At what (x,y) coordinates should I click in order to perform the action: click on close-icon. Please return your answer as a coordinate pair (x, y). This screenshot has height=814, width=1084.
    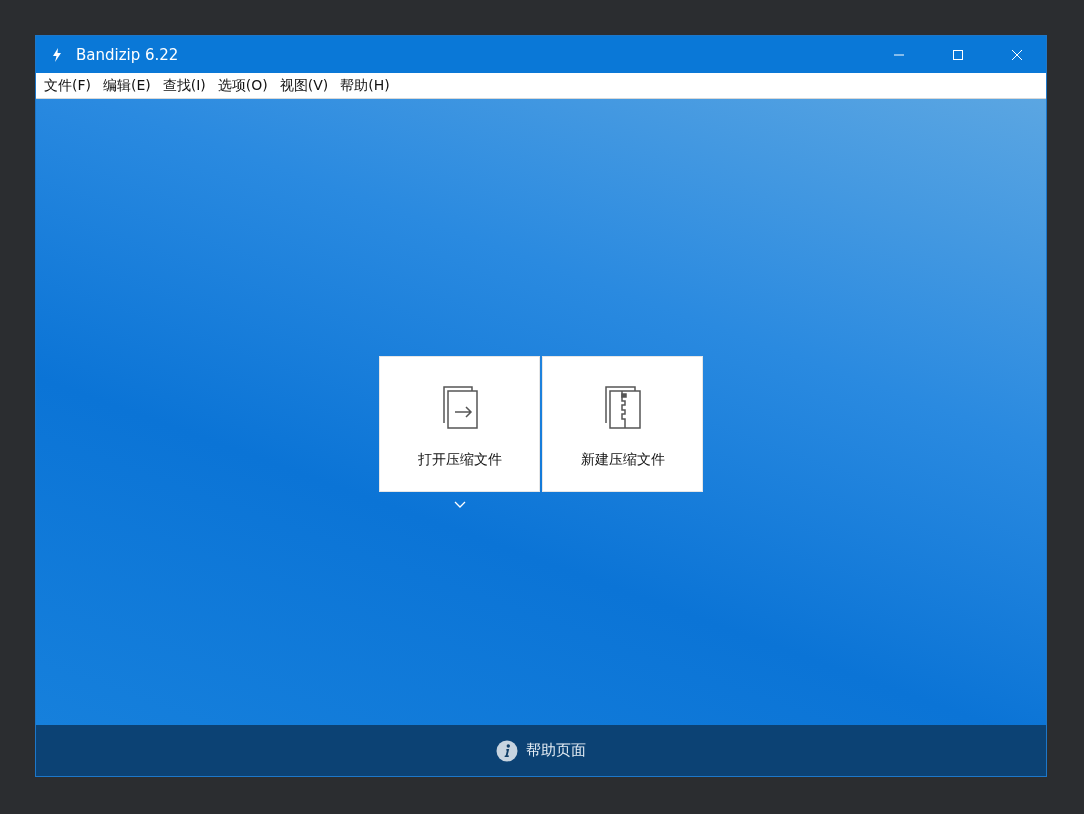
    Looking at the image, I should click on (1016, 54).